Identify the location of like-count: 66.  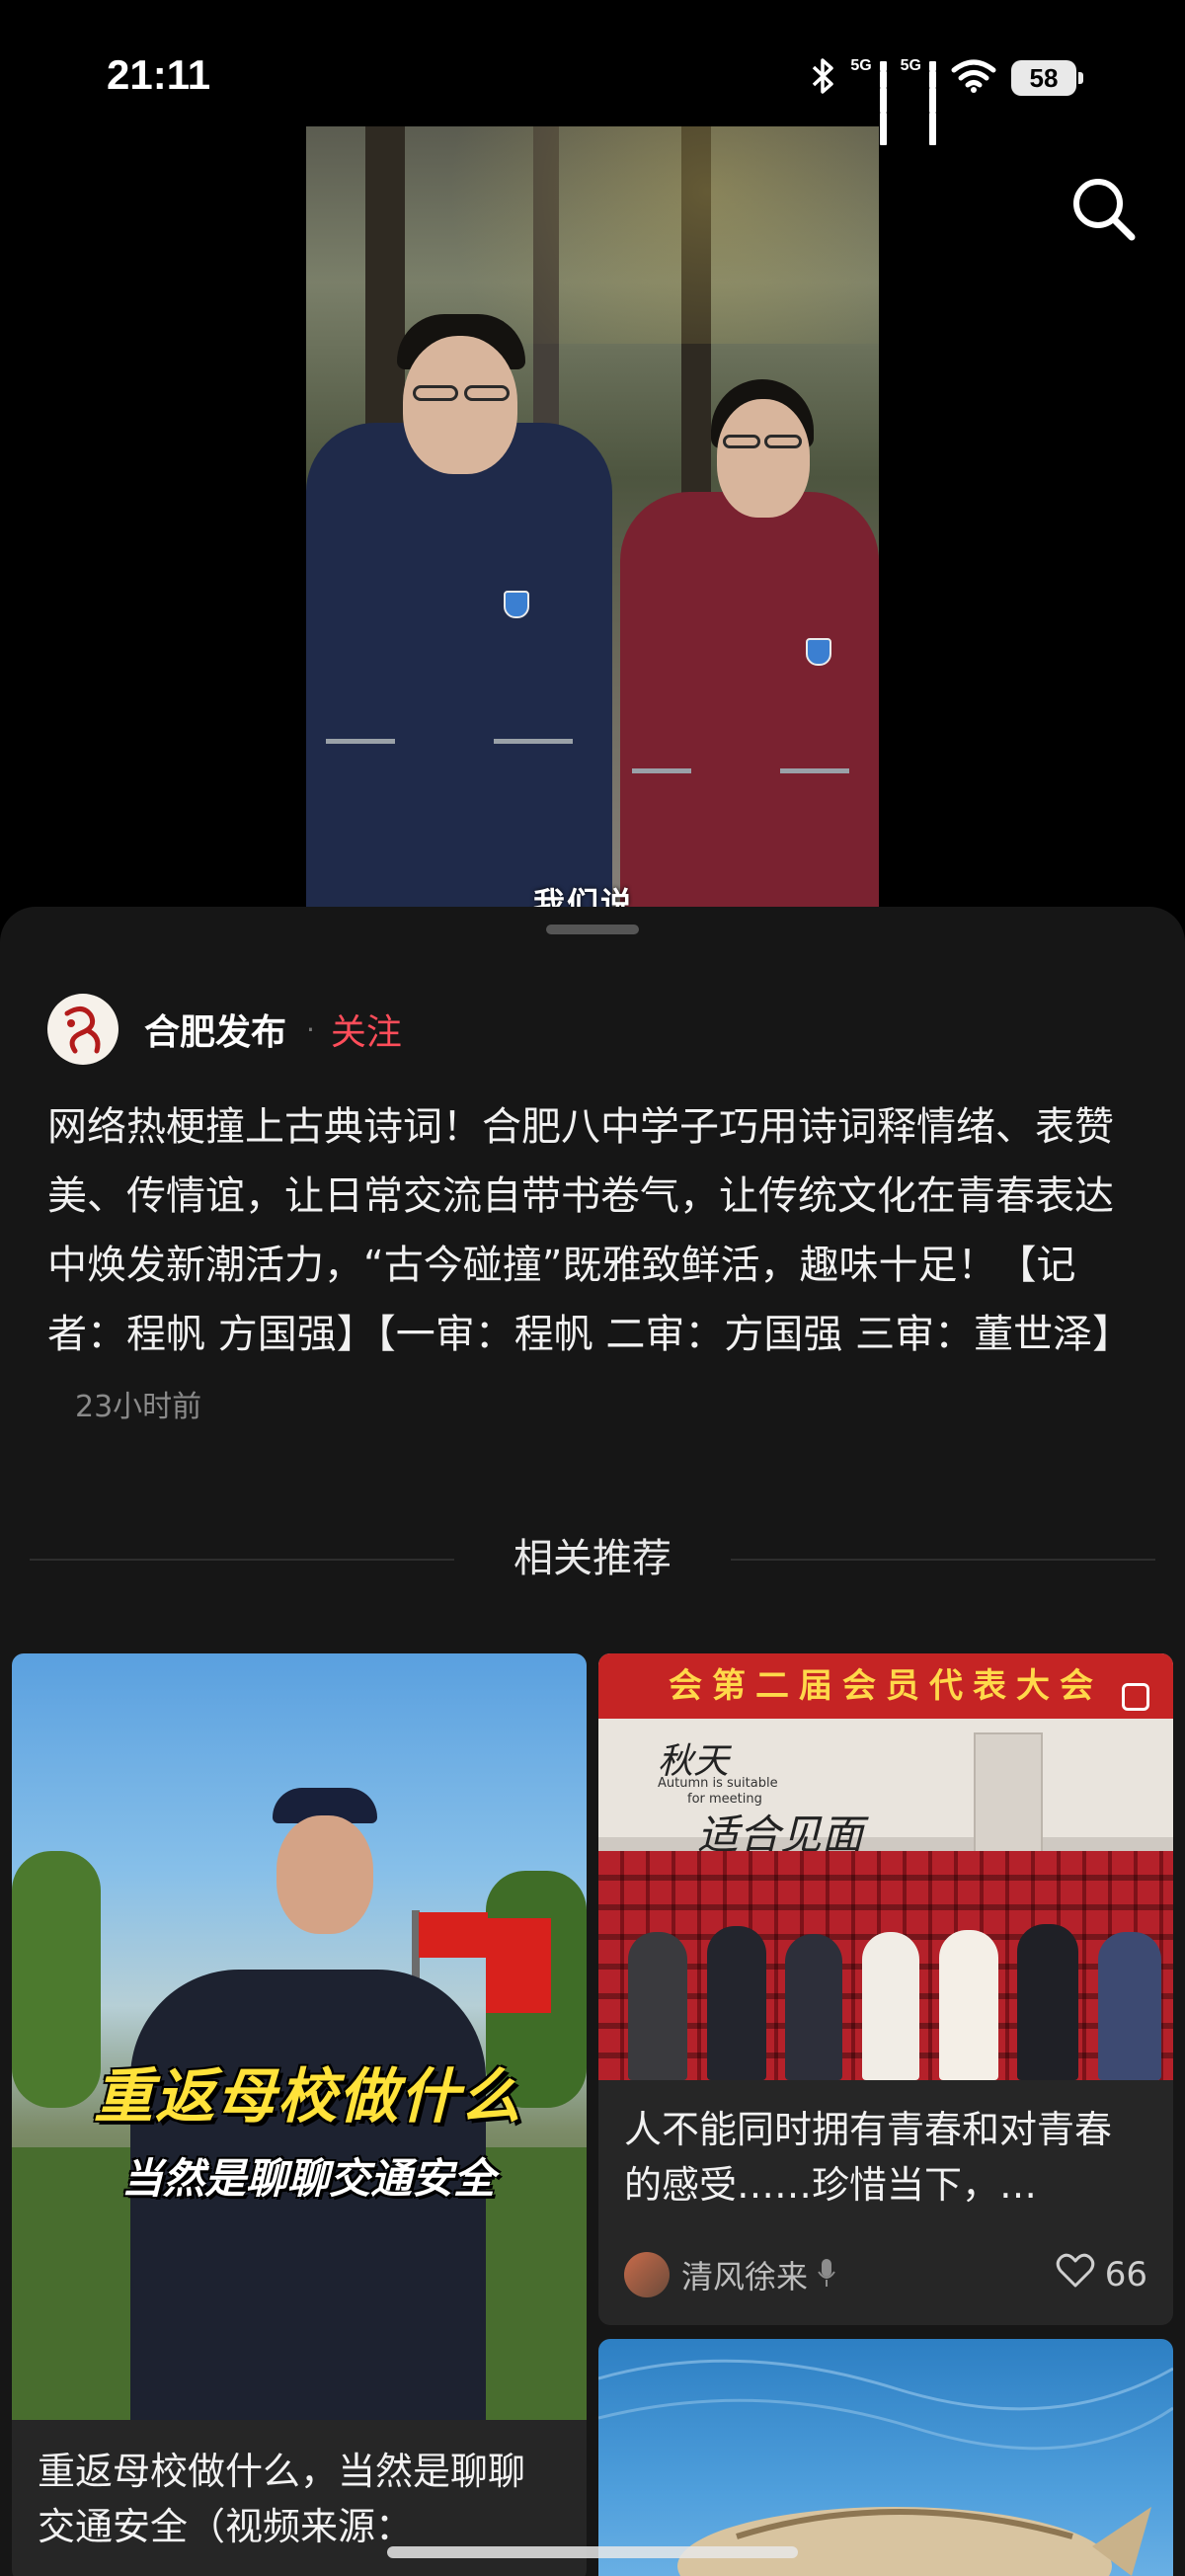
(1125, 2274).